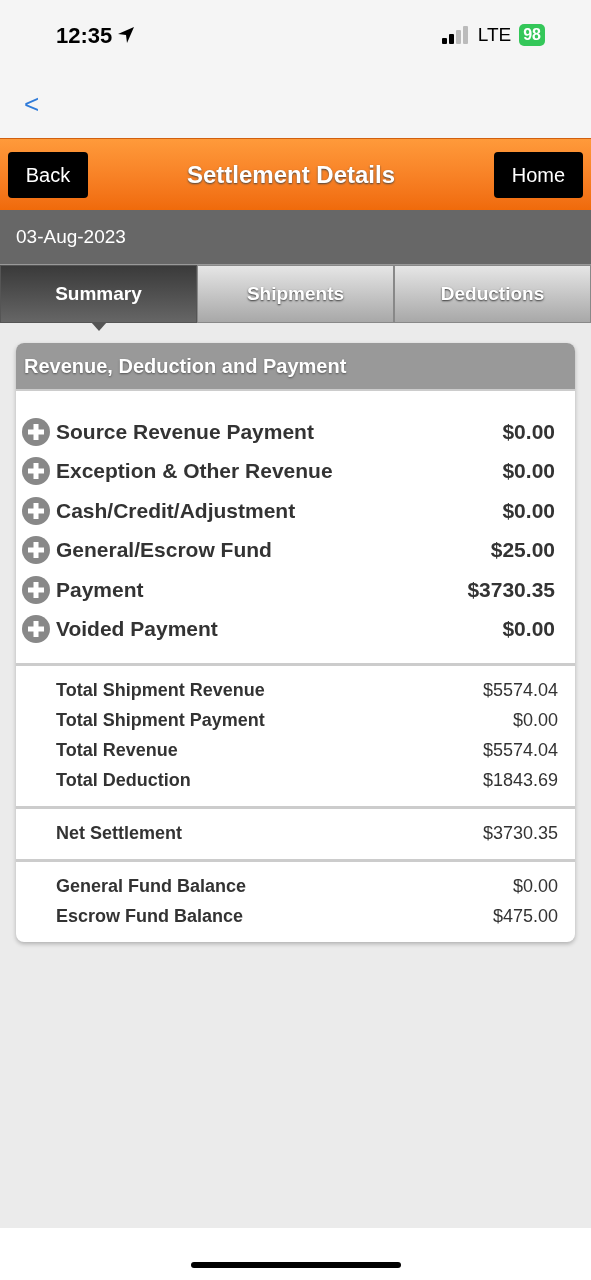 The height and width of the screenshot is (1280, 591). What do you see at coordinates (160, 720) in the screenshot?
I see `total-label: Total Shipment Payment` at bounding box center [160, 720].